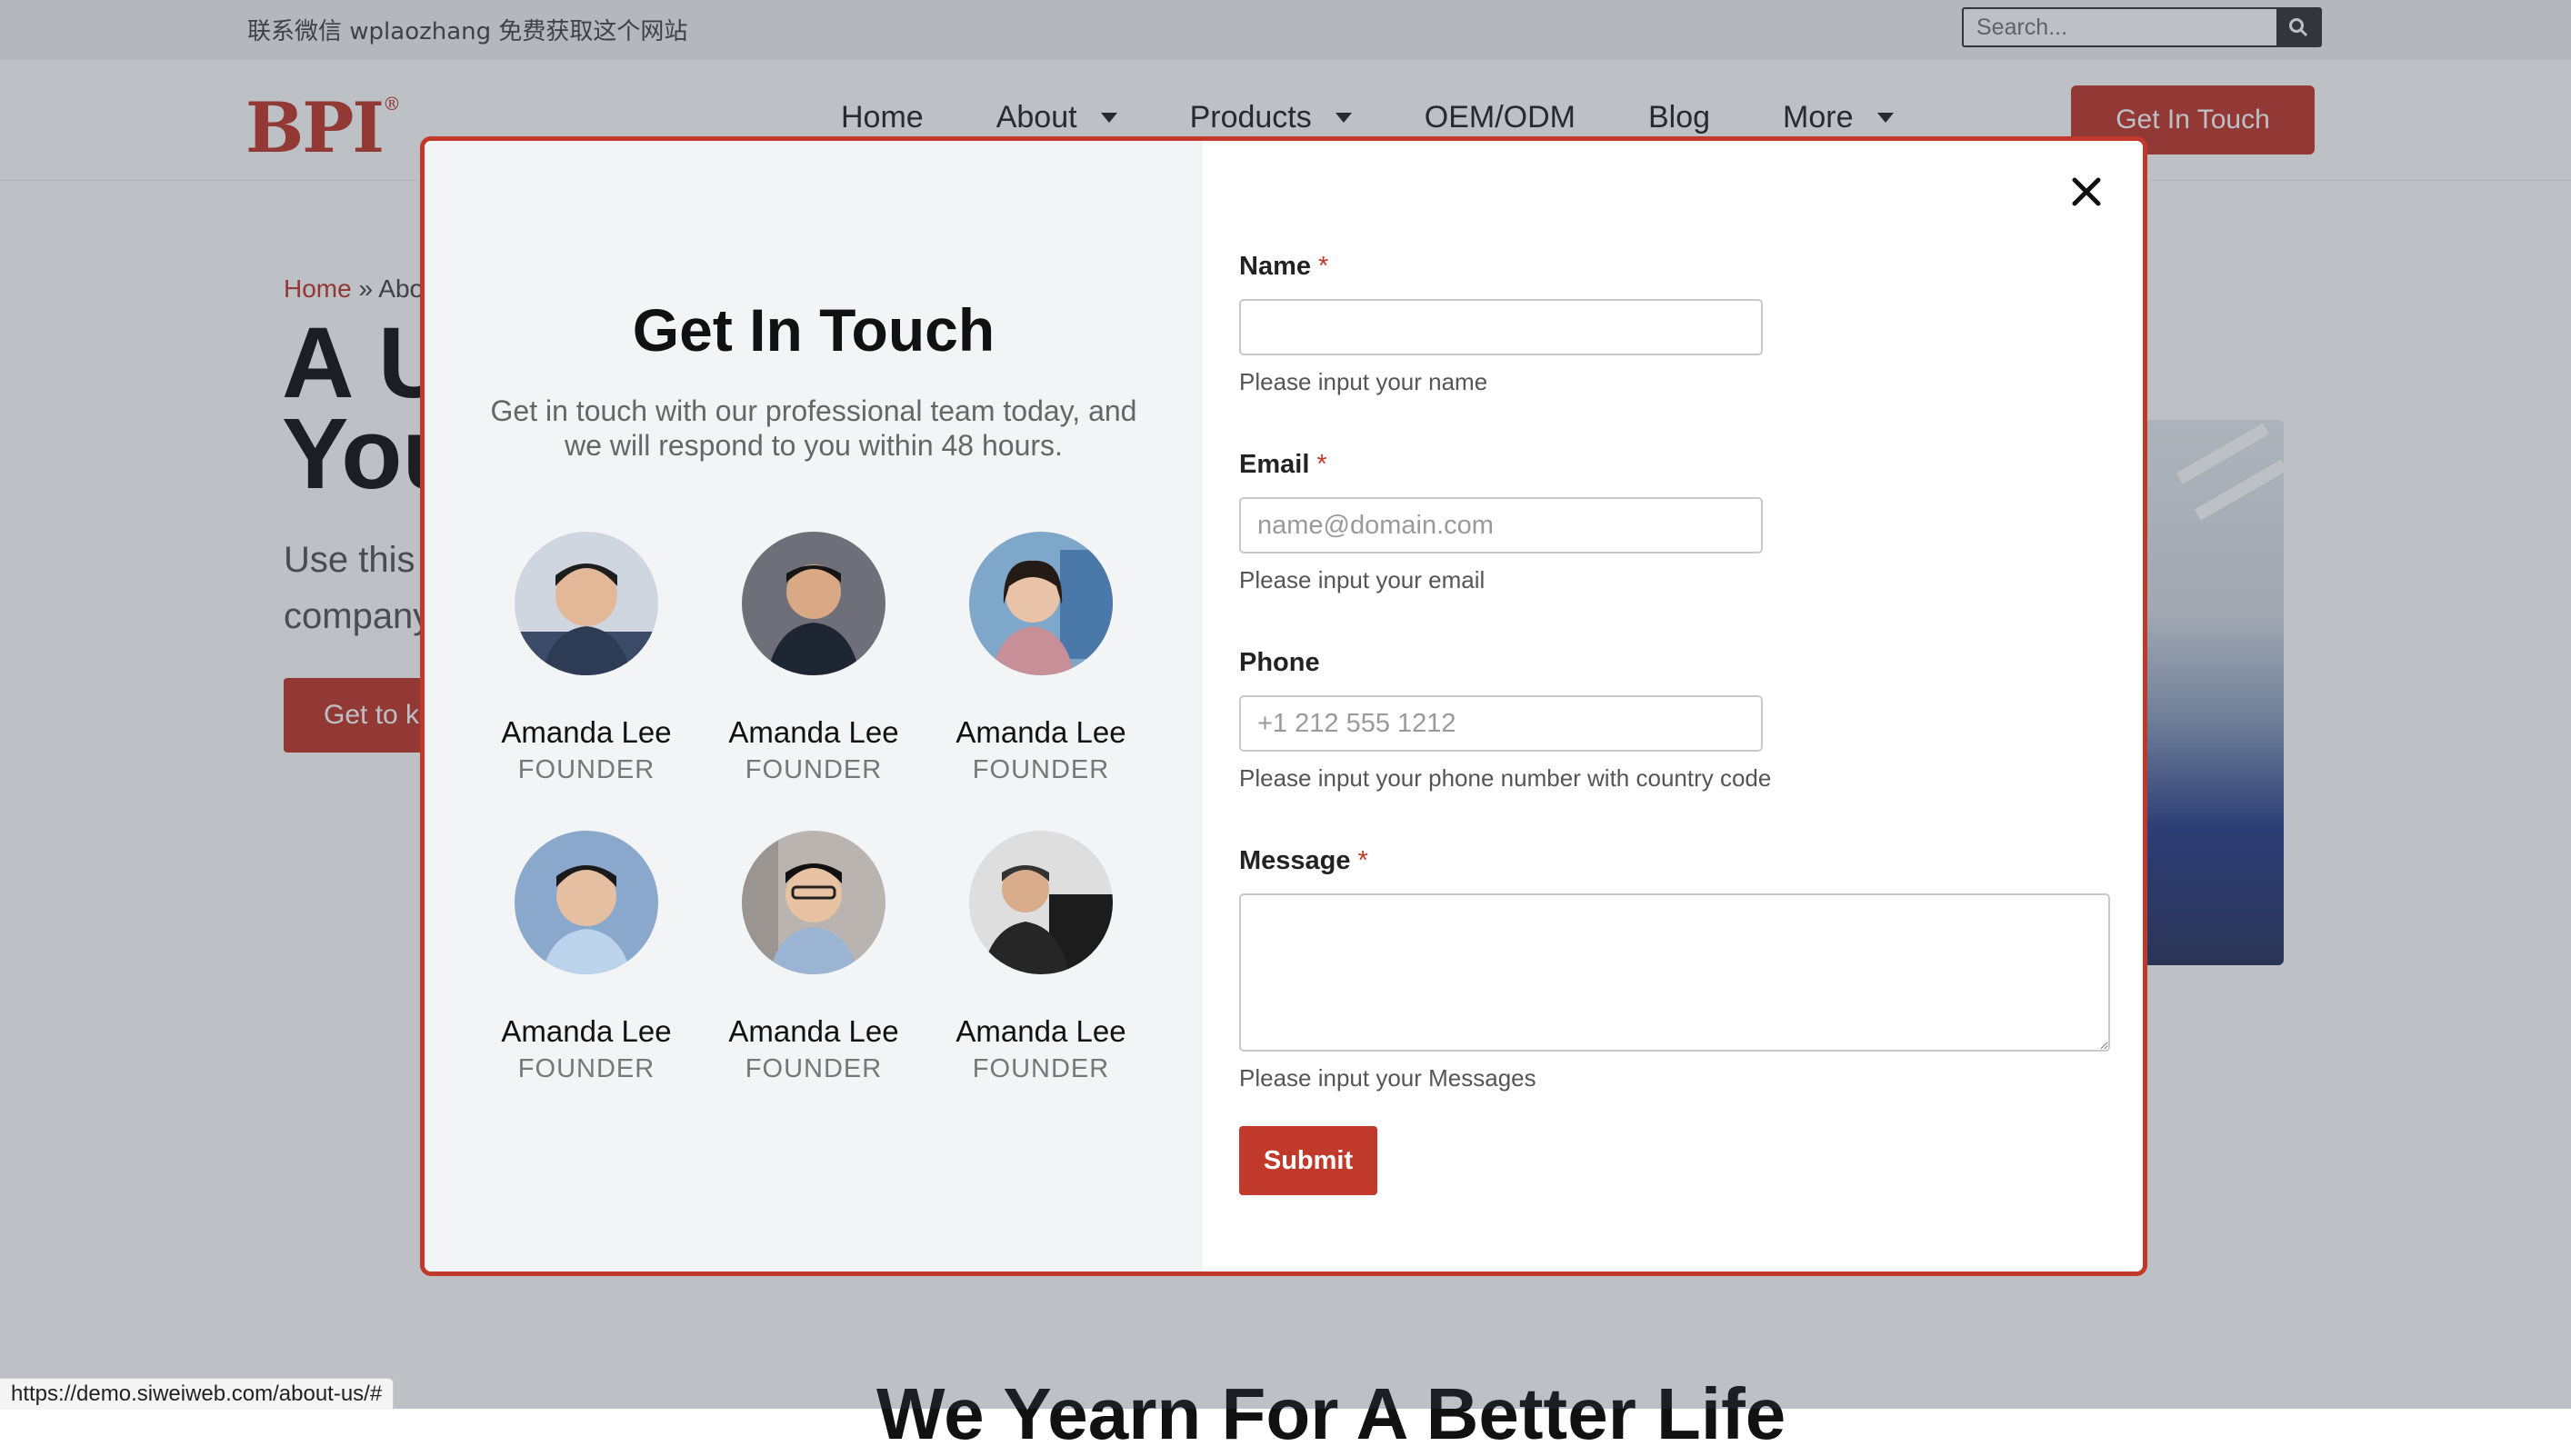 Image resolution: width=2571 pixels, height=1456 pixels. I want to click on email-help-text: Please input your email, so click(1362, 579).